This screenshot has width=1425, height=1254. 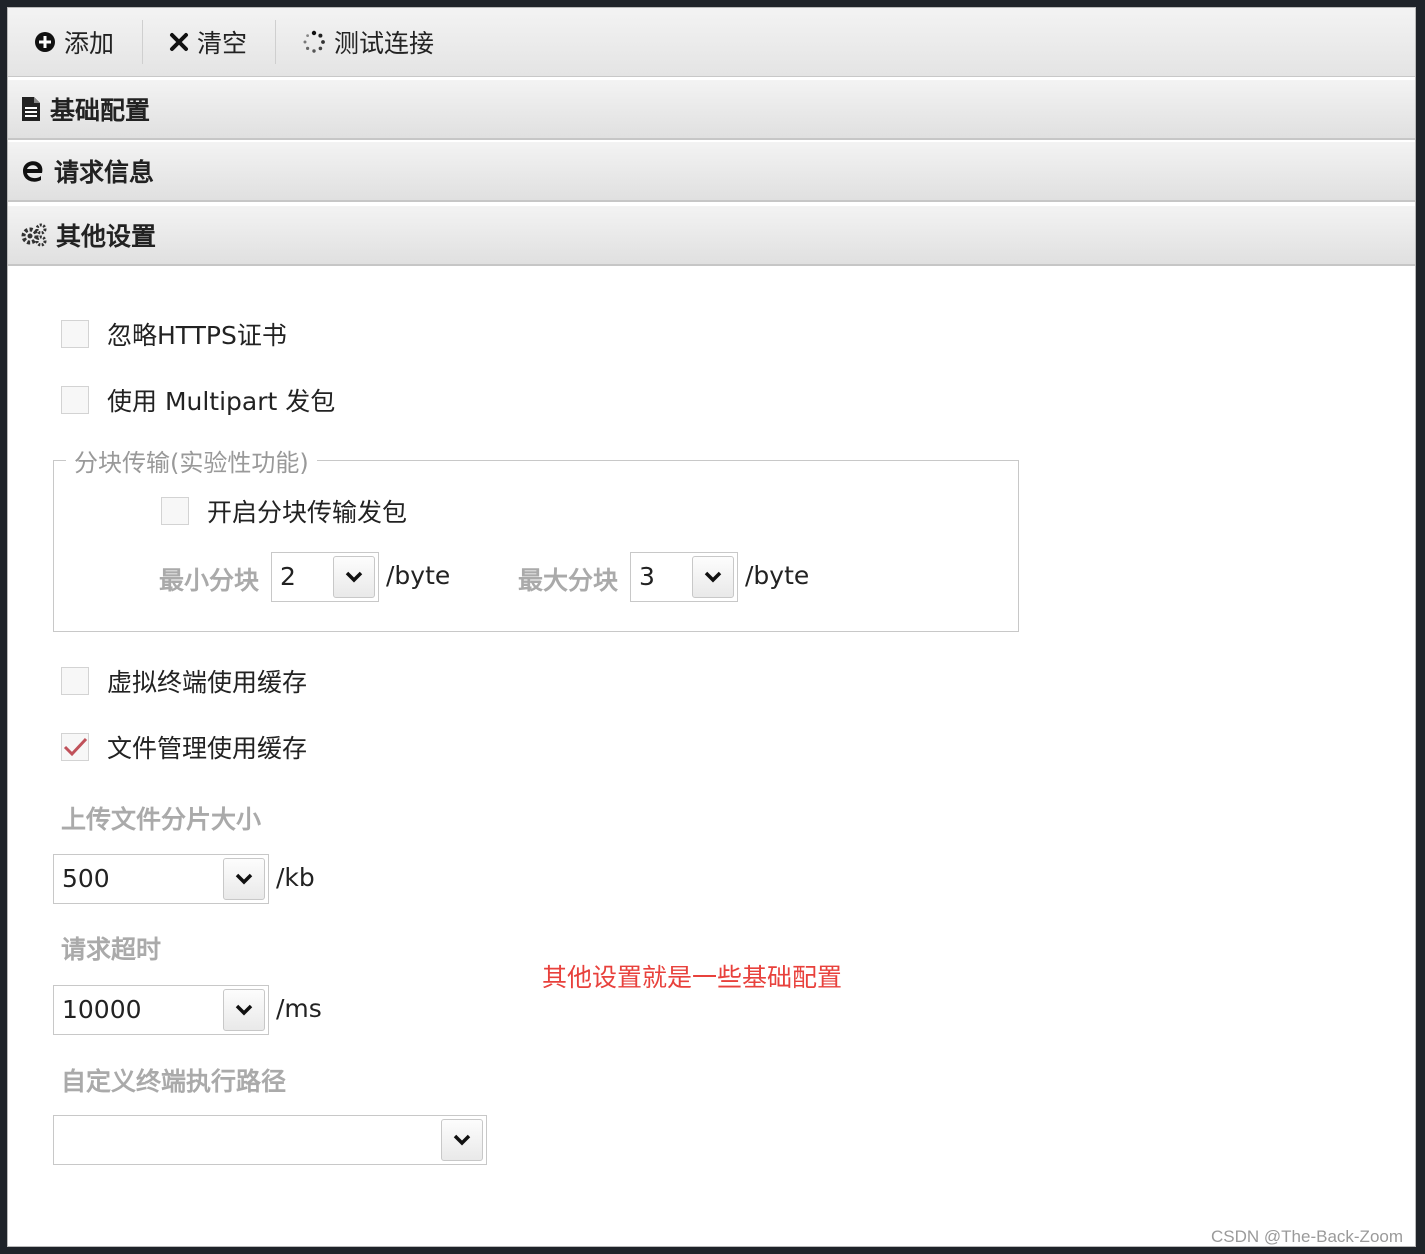 I want to click on panel-request-info-title: 请求信息, so click(x=104, y=172).